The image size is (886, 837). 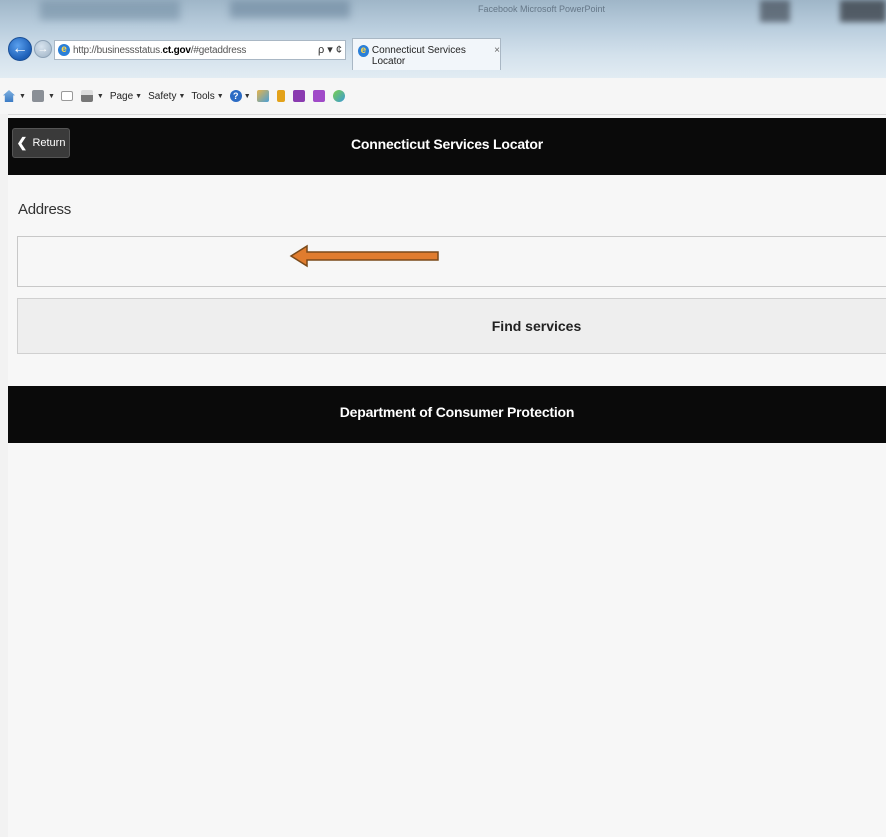 What do you see at coordinates (86, 96) in the screenshot?
I see `print-icon` at bounding box center [86, 96].